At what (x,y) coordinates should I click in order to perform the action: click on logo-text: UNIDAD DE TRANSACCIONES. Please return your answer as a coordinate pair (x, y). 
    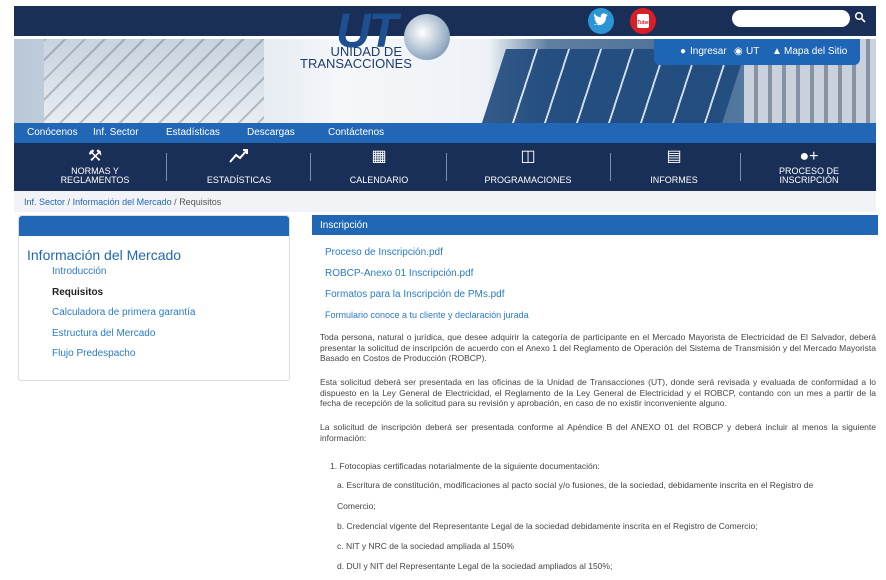
    Looking at the image, I should click on (356, 58).